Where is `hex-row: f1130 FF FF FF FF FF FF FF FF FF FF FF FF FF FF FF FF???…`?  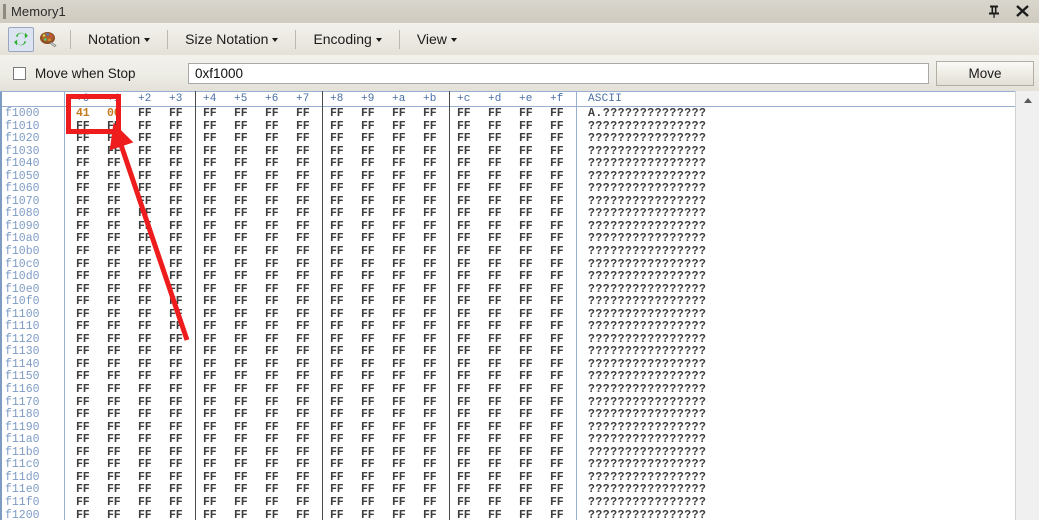
hex-row: f1130 FF FF FF FF FF FF FF FF FF FF FF FF FF FF FF FF???… is located at coordinates (509, 351).